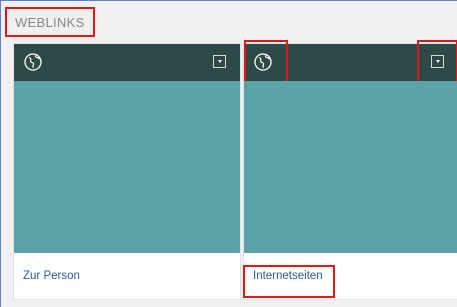 This screenshot has height=307, width=457. What do you see at coordinates (33, 62) in the screenshot?
I see `globe-link-icon` at bounding box center [33, 62].